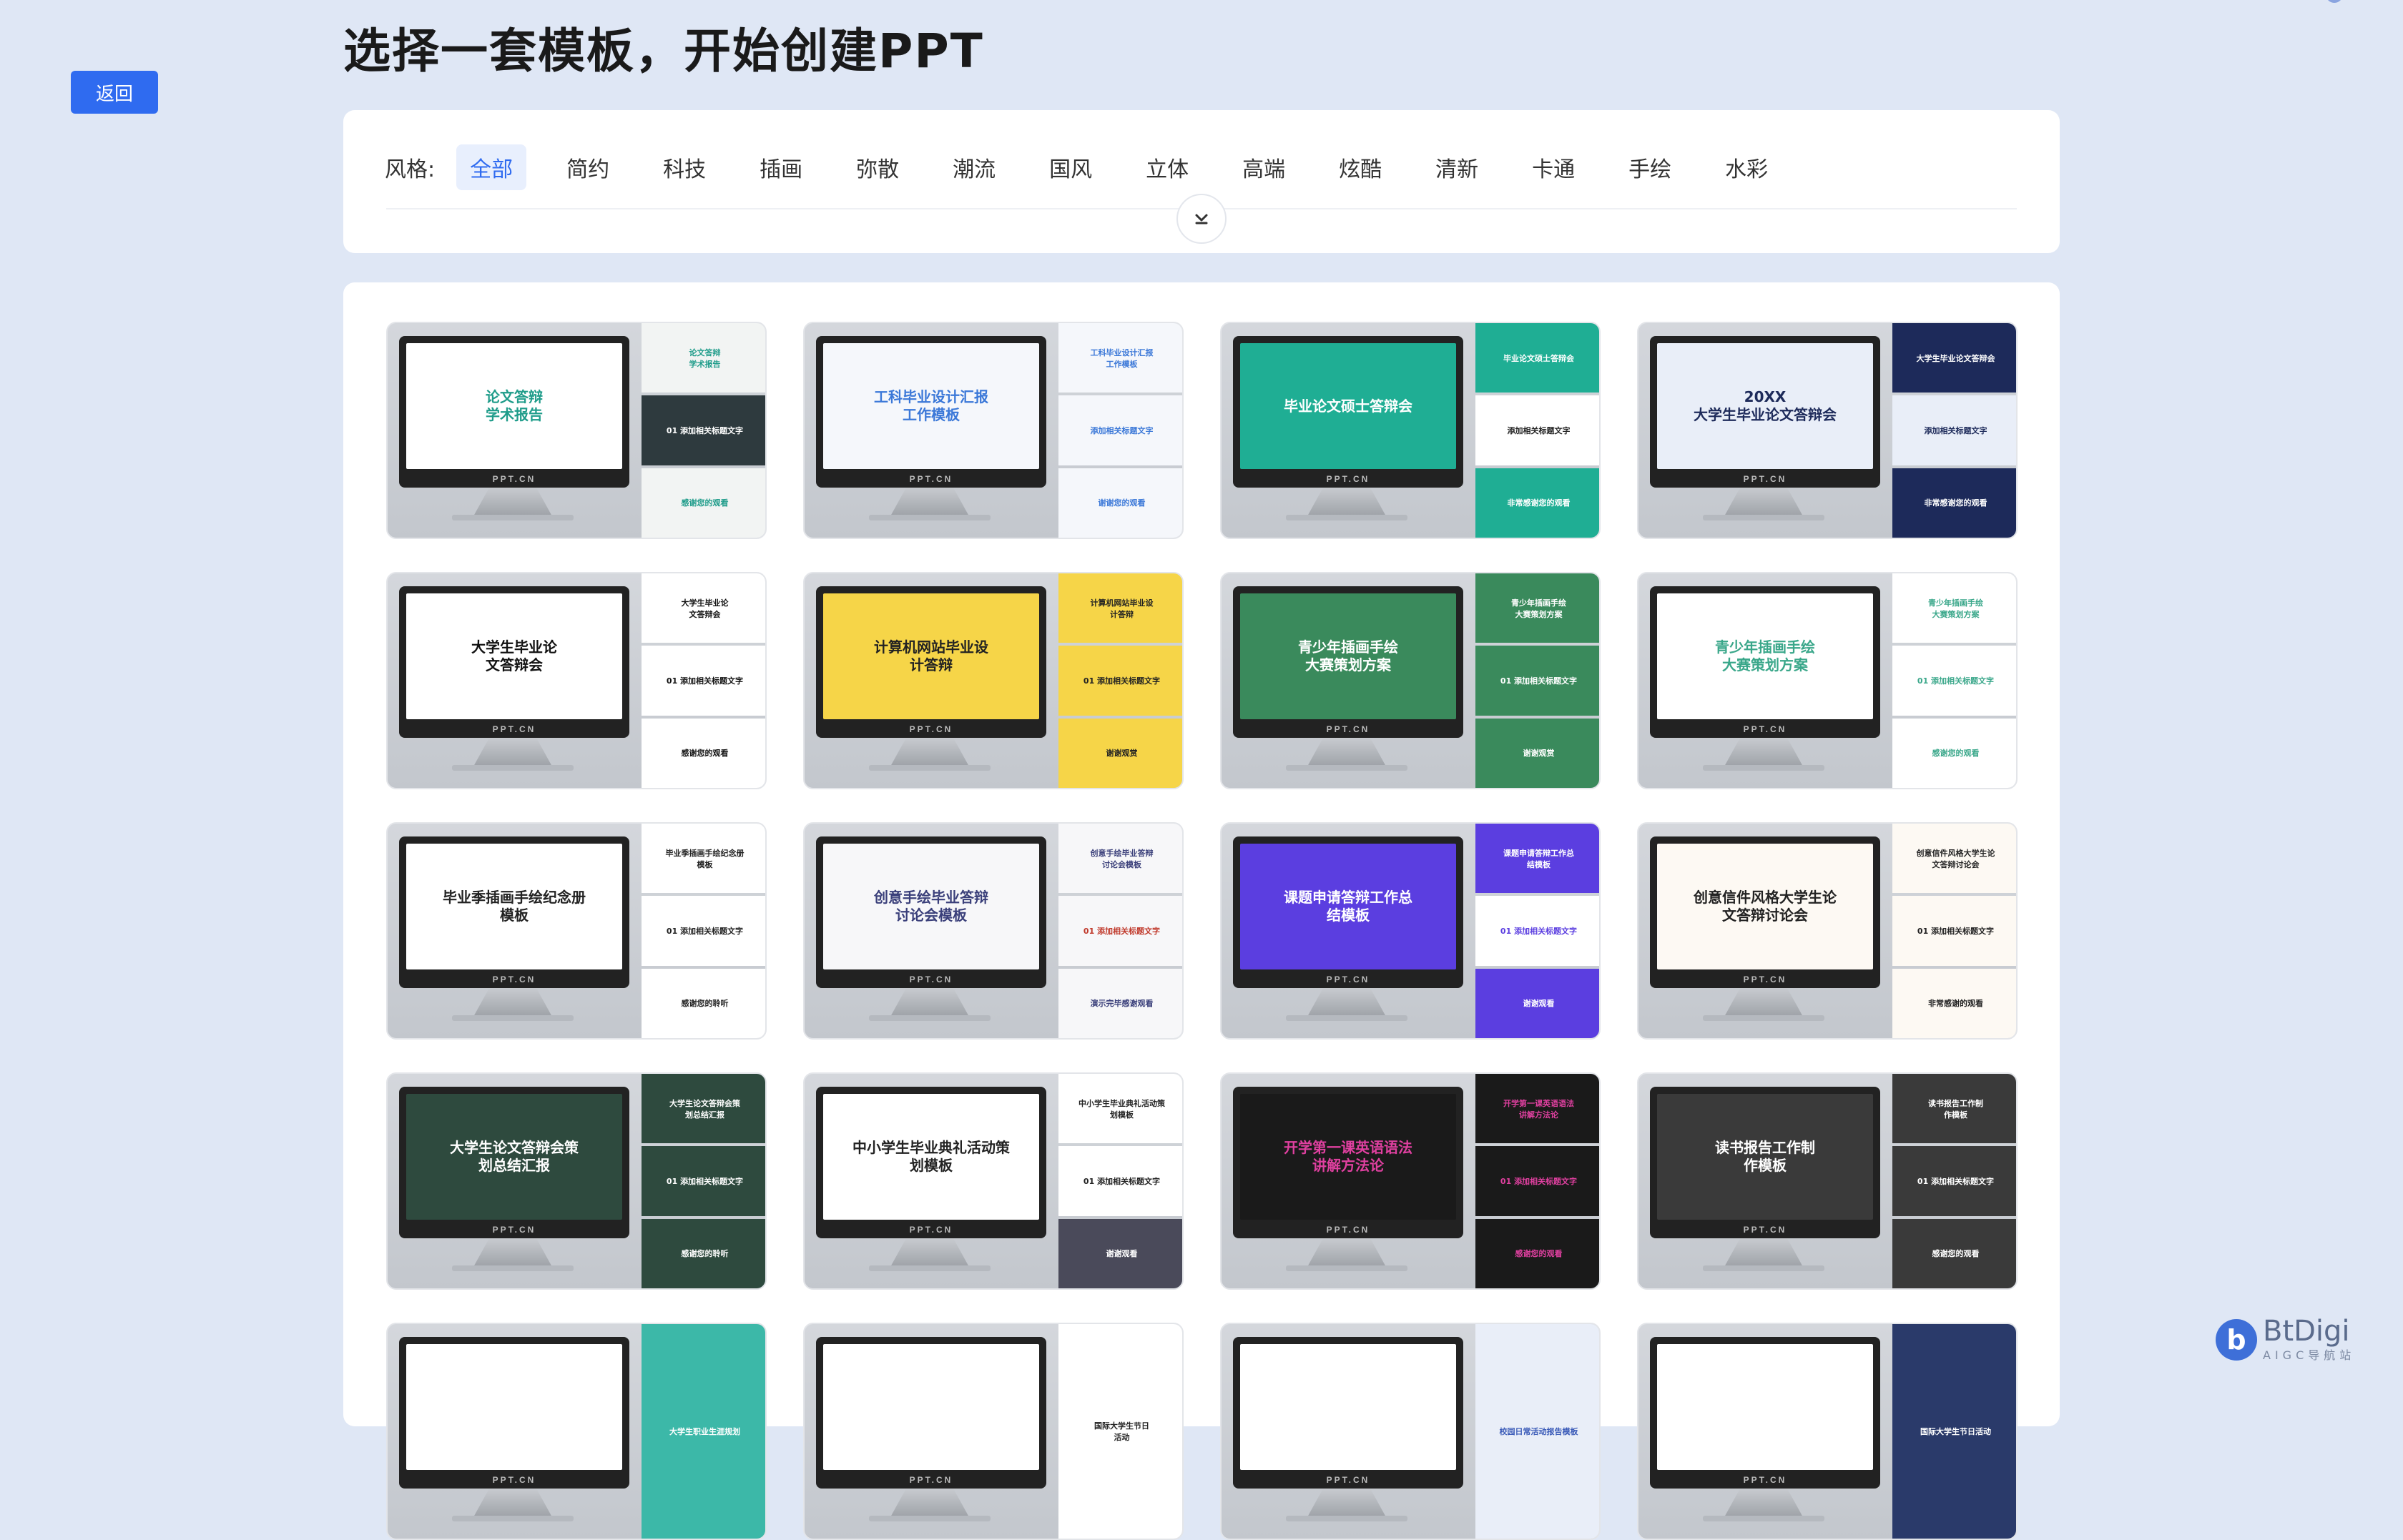 The image size is (2403, 1540). What do you see at coordinates (1537, 1109) in the screenshot?
I see `side-slide-thumb: 开学第一课英语语法 讲解方法论` at bounding box center [1537, 1109].